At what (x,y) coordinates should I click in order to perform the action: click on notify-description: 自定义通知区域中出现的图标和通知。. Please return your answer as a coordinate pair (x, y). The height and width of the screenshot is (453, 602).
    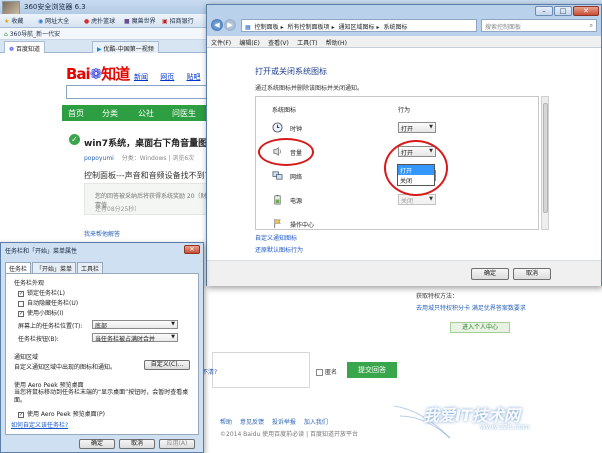
    Looking at the image, I should click on (65, 367).